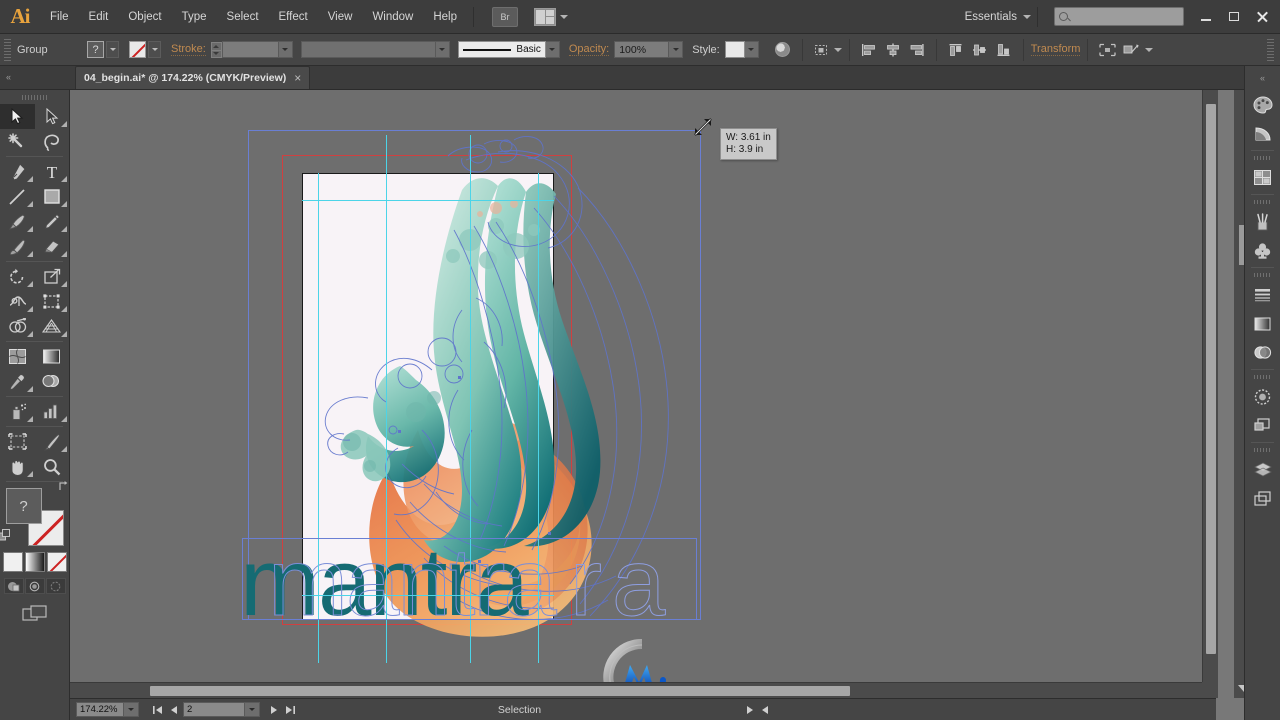 This screenshot has height=720, width=1280. What do you see at coordinates (1262, 323) in the screenshot?
I see `gradient-panel-icon` at bounding box center [1262, 323].